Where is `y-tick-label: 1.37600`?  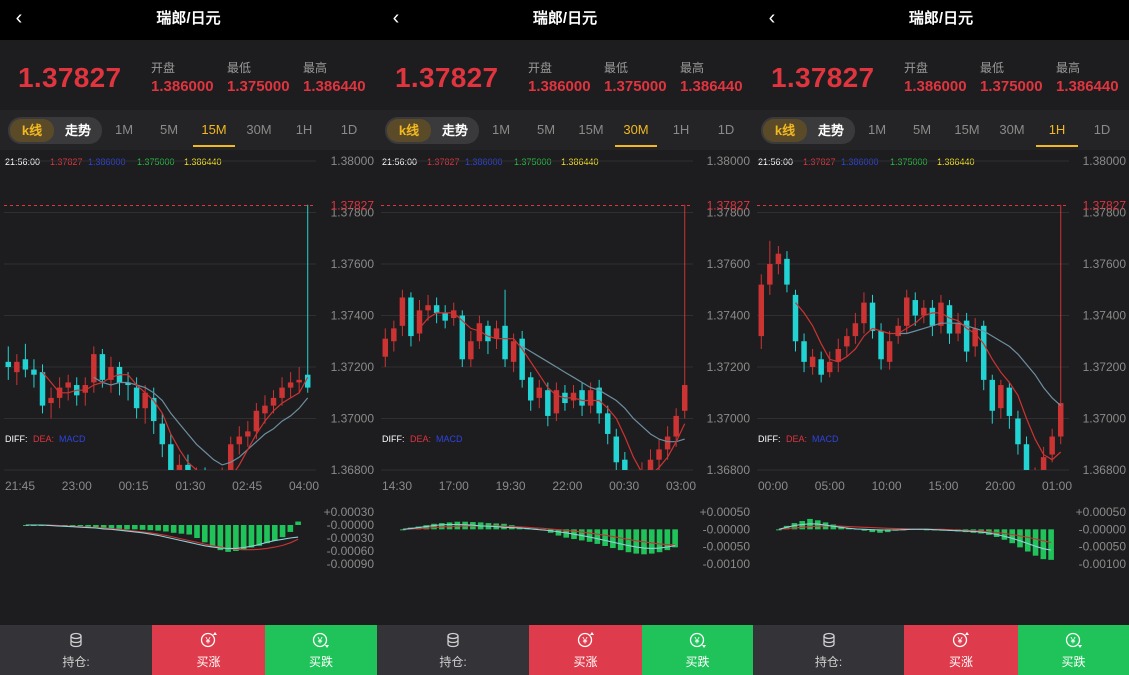
y-tick-label: 1.37600 is located at coordinates (353, 264).